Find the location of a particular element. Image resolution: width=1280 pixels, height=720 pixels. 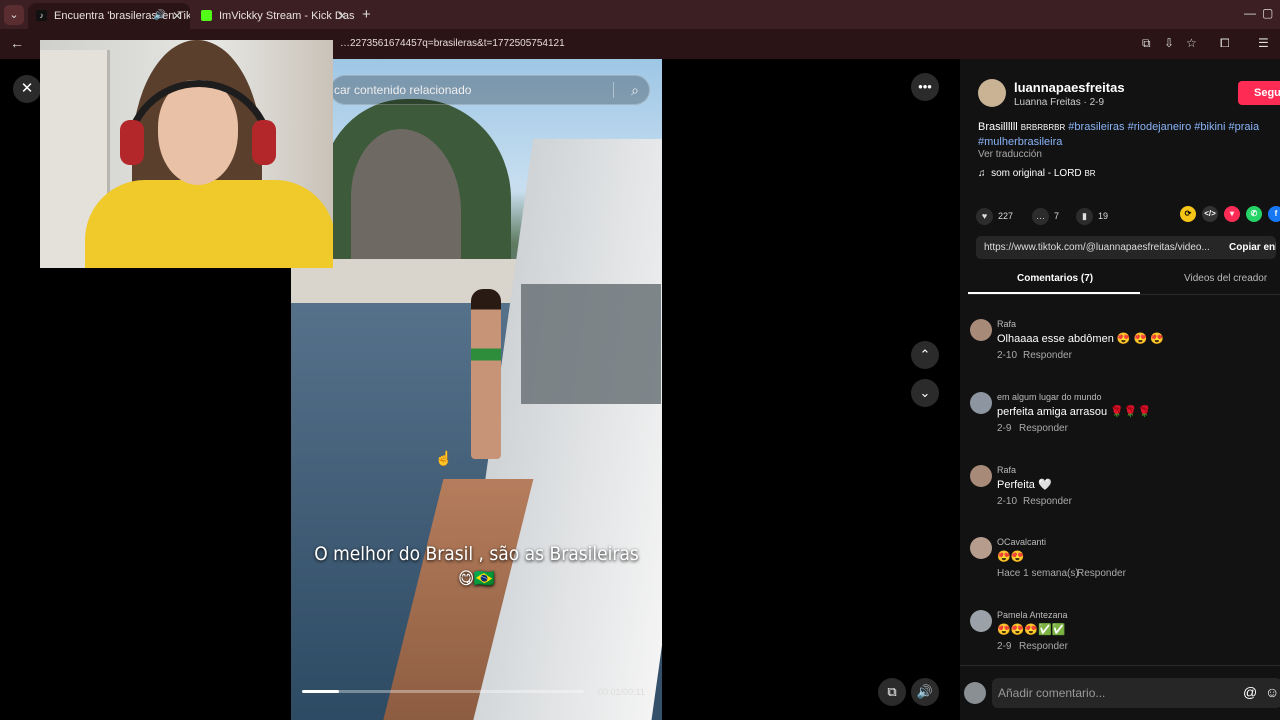

heart-icon: ♥ is located at coordinates (984, 216).